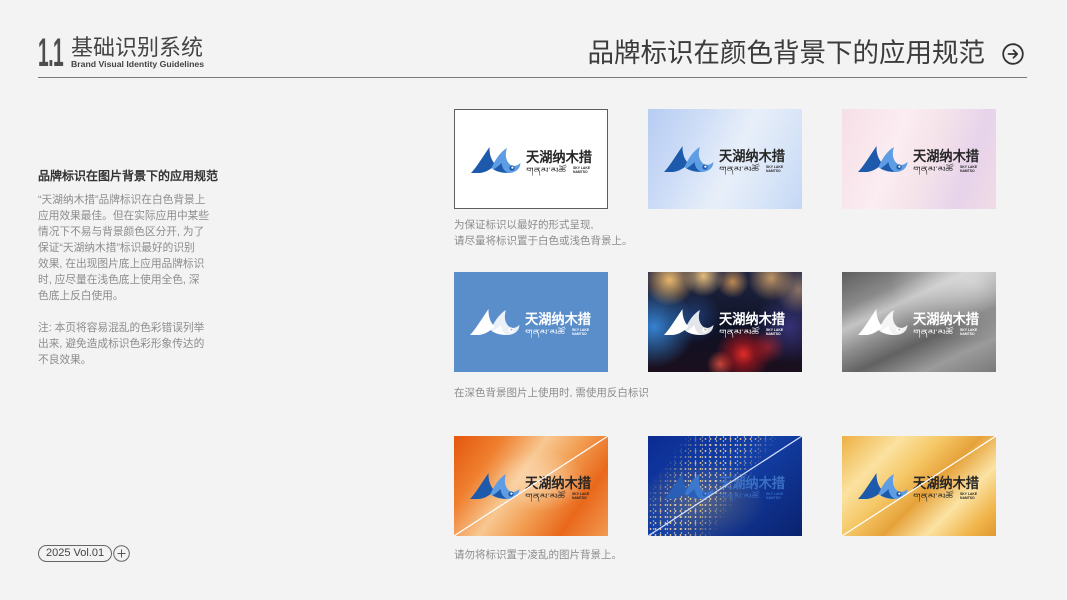 This screenshot has height=600, width=1067. What do you see at coordinates (121, 232) in the screenshot?
I see `intro-line: 情况下不易与背景颜色区分开, 为了` at bounding box center [121, 232].